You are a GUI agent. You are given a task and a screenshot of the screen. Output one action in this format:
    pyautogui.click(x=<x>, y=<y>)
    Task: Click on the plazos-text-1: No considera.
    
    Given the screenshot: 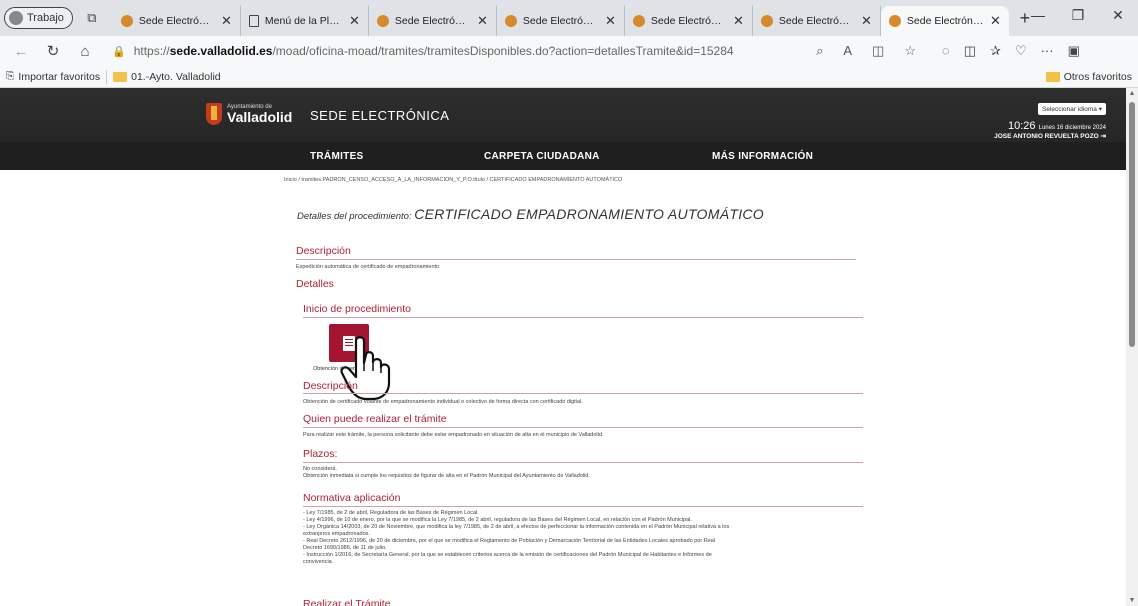 What is the action you would take?
    pyautogui.click(x=320, y=469)
    